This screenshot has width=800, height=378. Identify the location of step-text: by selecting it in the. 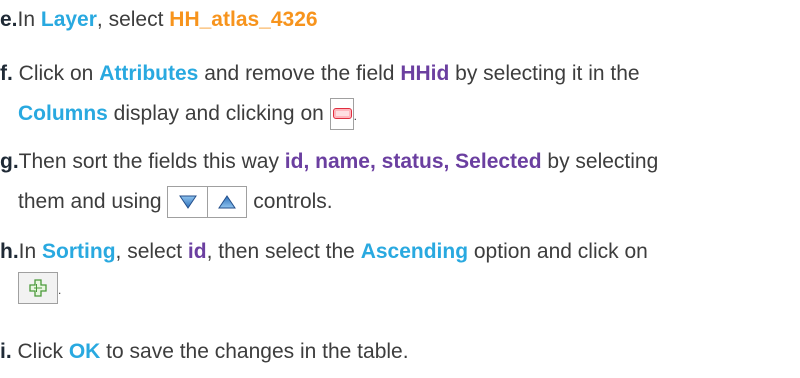
(544, 73).